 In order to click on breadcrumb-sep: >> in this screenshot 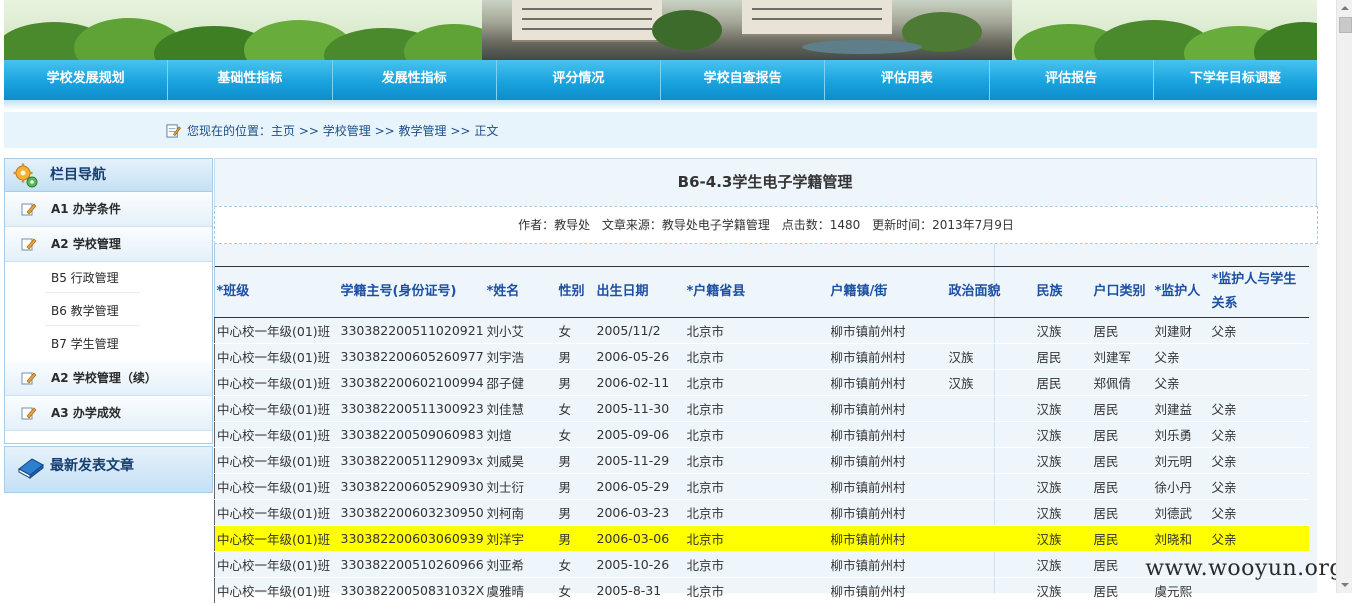, I will do `click(309, 131)`.